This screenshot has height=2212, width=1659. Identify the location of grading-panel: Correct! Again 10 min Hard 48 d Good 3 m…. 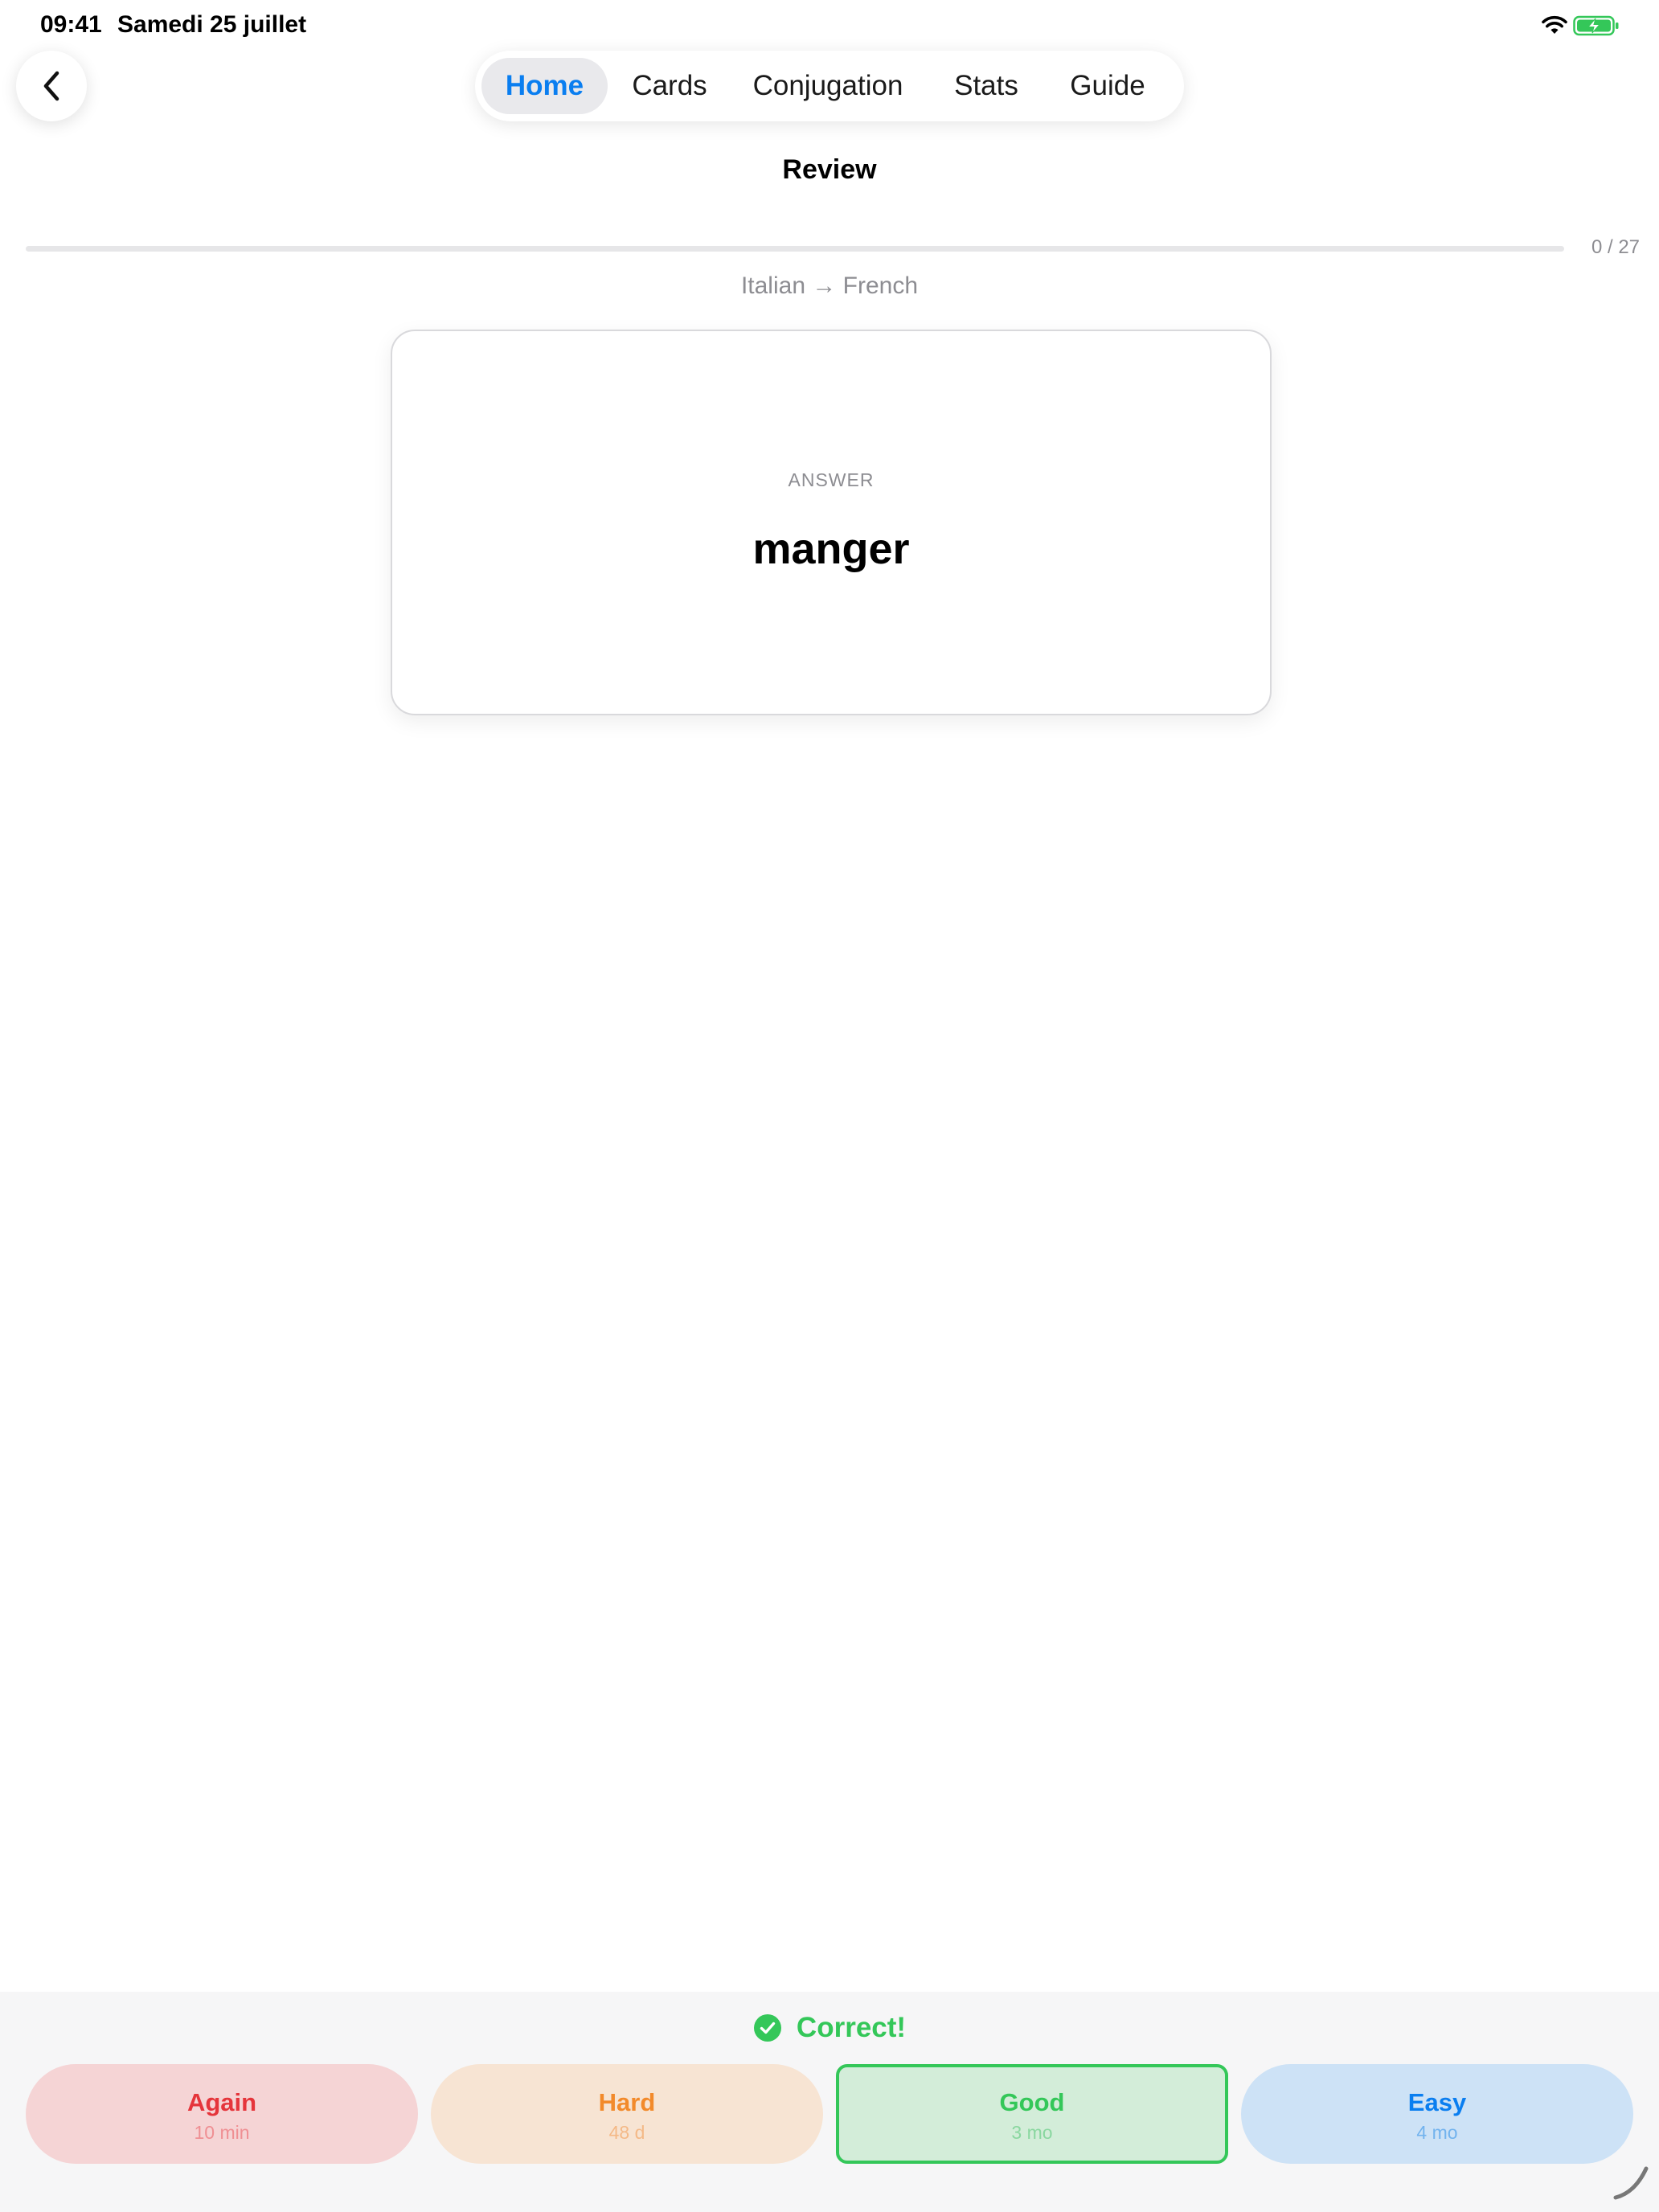
(829, 2102).